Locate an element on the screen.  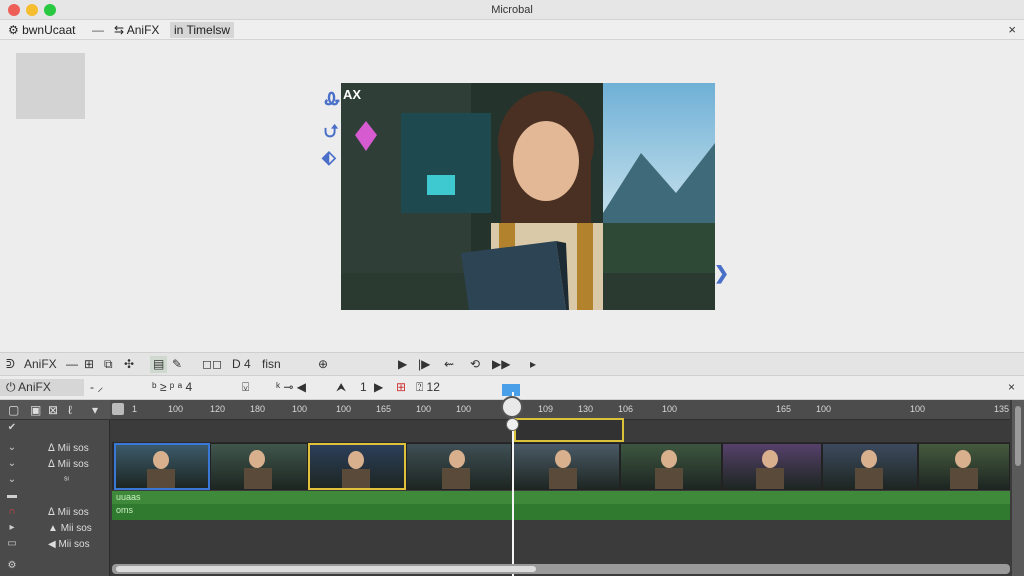
fast-forward-icon: ▶▶ is located at coordinates (501, 364).